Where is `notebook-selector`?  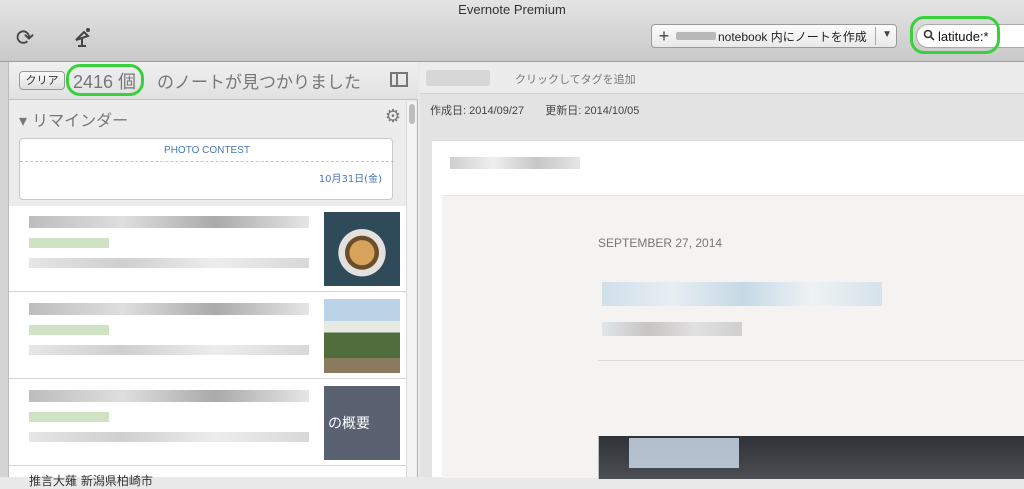
notebook-selector is located at coordinates (458, 78).